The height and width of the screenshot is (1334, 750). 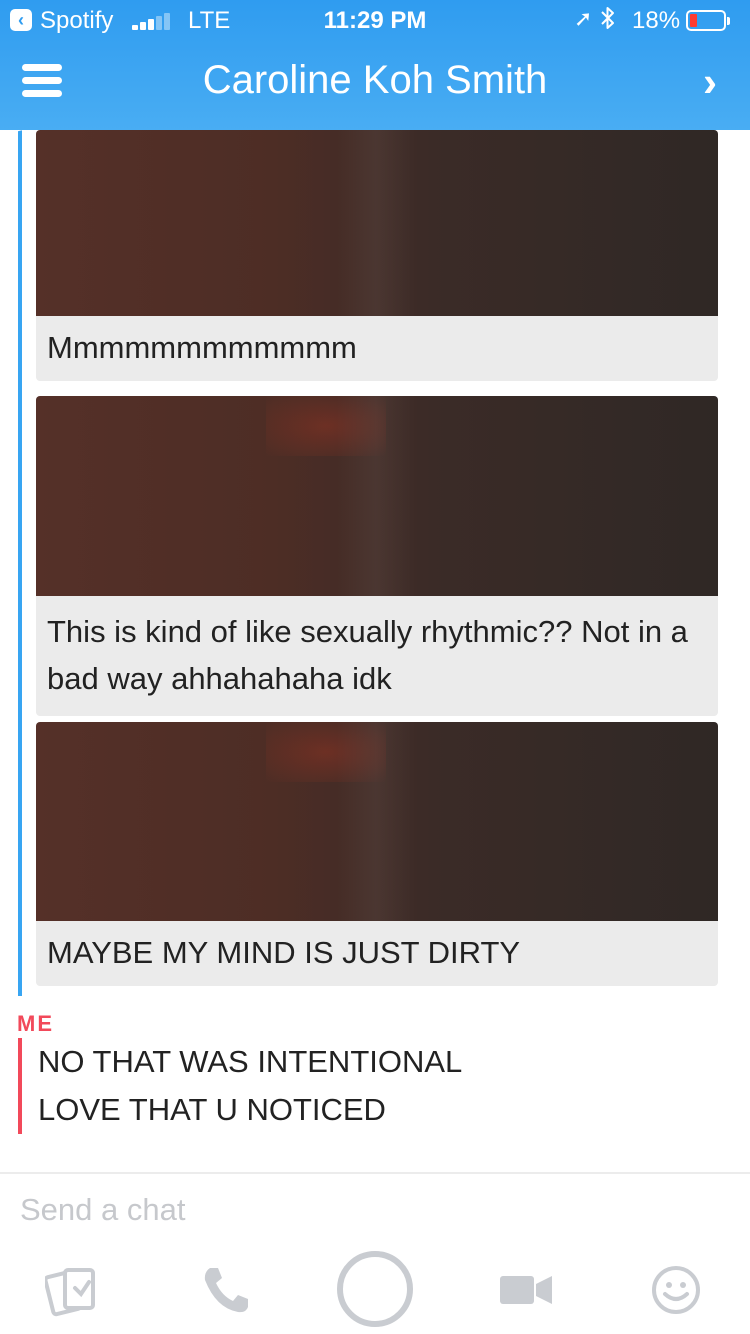 What do you see at coordinates (202, 347) in the screenshot?
I see `snap-caption: Mmmmmmmmmmmm` at bounding box center [202, 347].